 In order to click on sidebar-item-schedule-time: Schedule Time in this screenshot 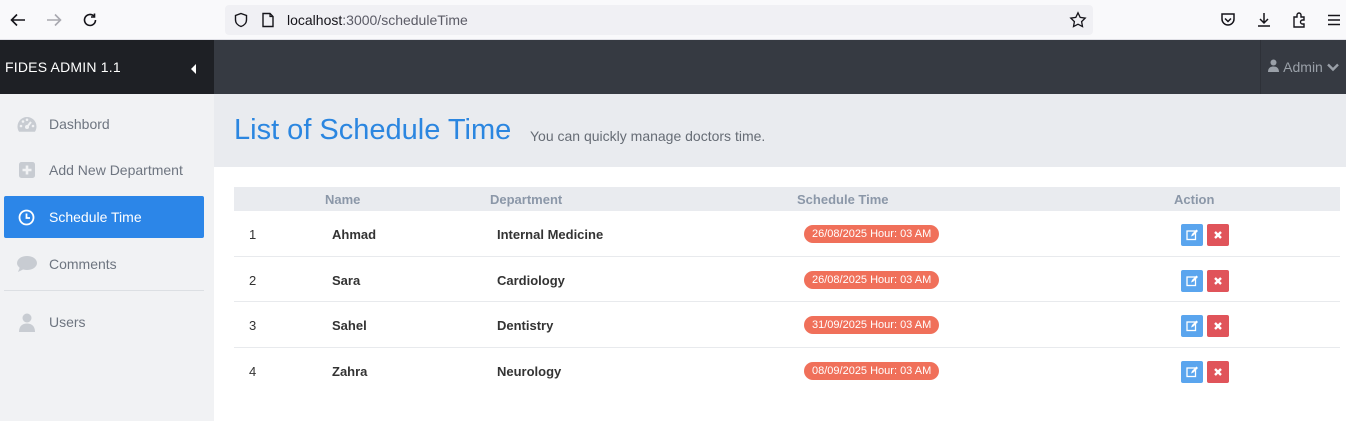, I will do `click(104, 217)`.